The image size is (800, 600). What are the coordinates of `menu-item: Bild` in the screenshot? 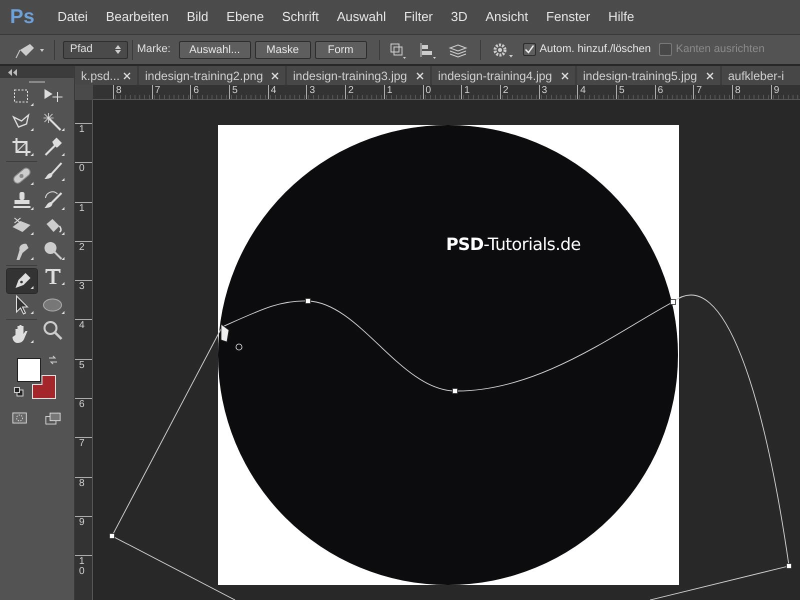 It's located at (198, 17).